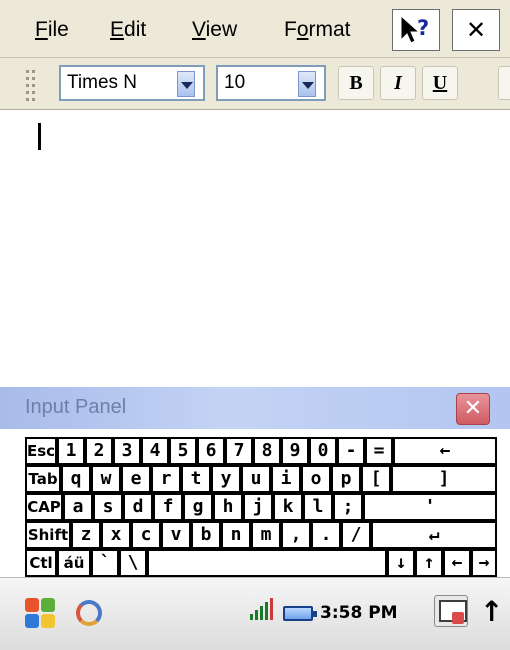 The width and height of the screenshot is (510, 650). I want to click on bold-button: B, so click(356, 83).